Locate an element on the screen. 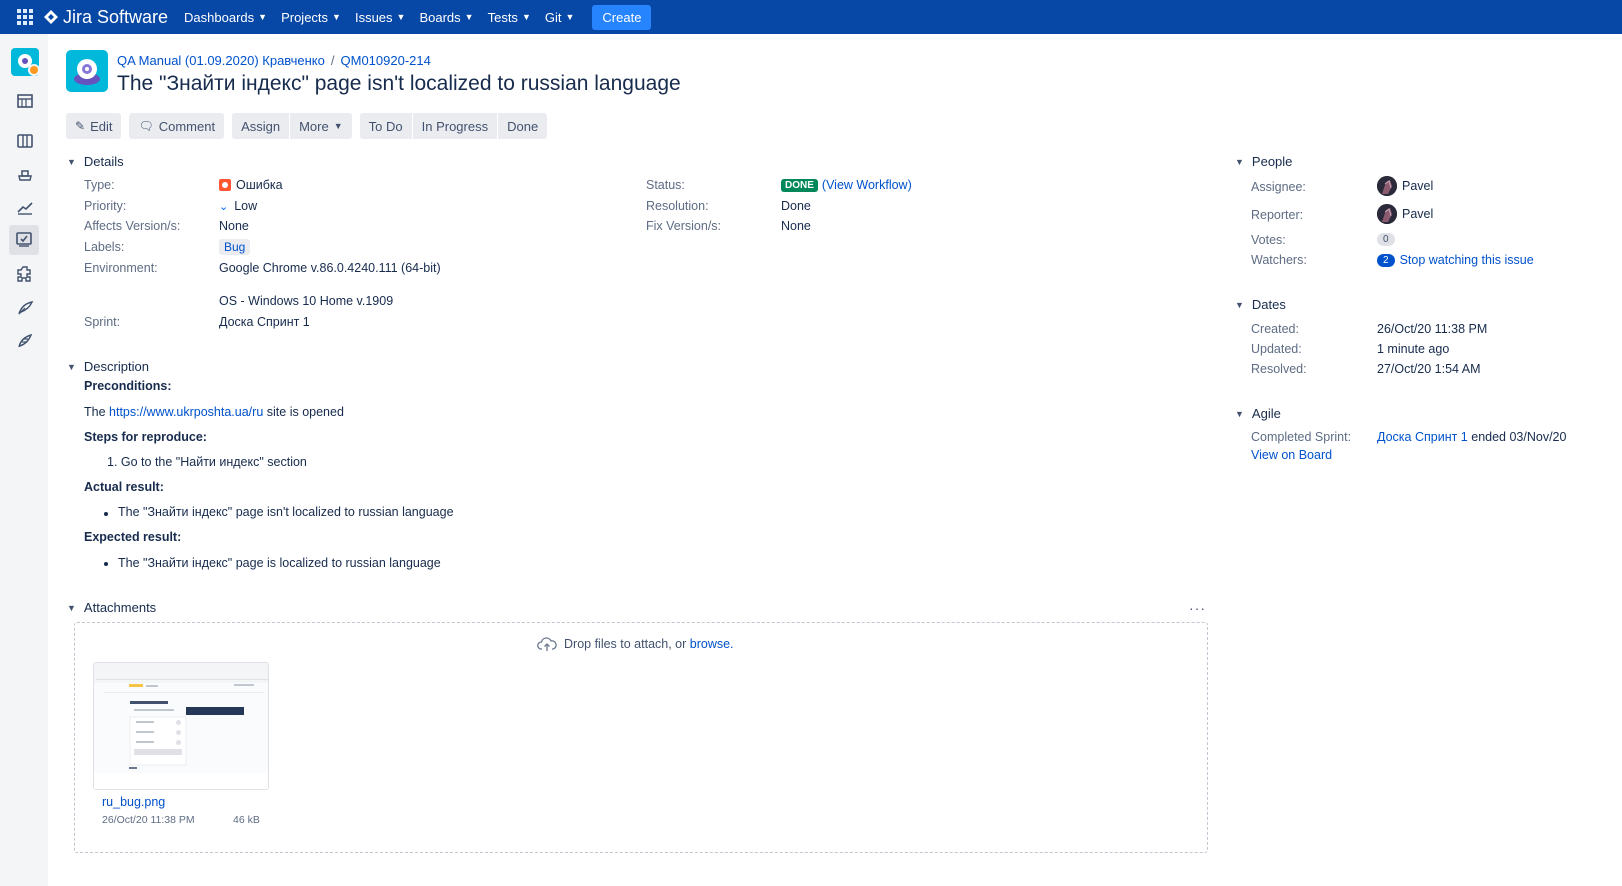 This screenshot has width=1622, height=886. pre-after-text: site is opened is located at coordinates (305, 412).